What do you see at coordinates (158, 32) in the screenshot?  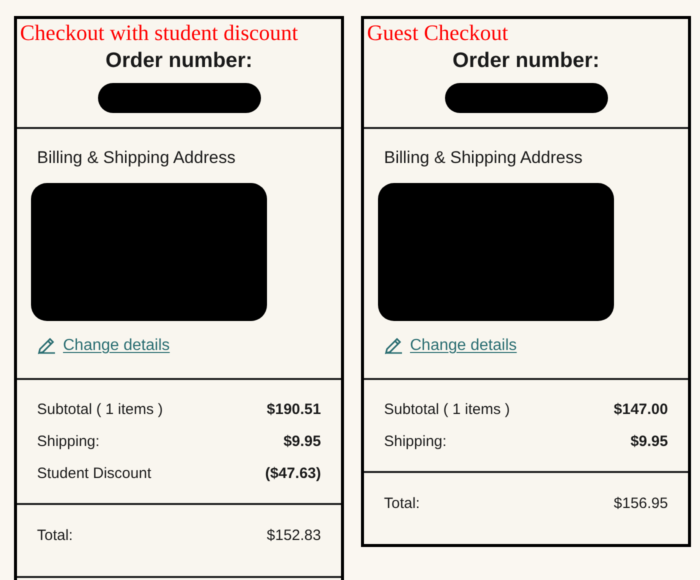 I see `annotation-label: Checkout with student discount` at bounding box center [158, 32].